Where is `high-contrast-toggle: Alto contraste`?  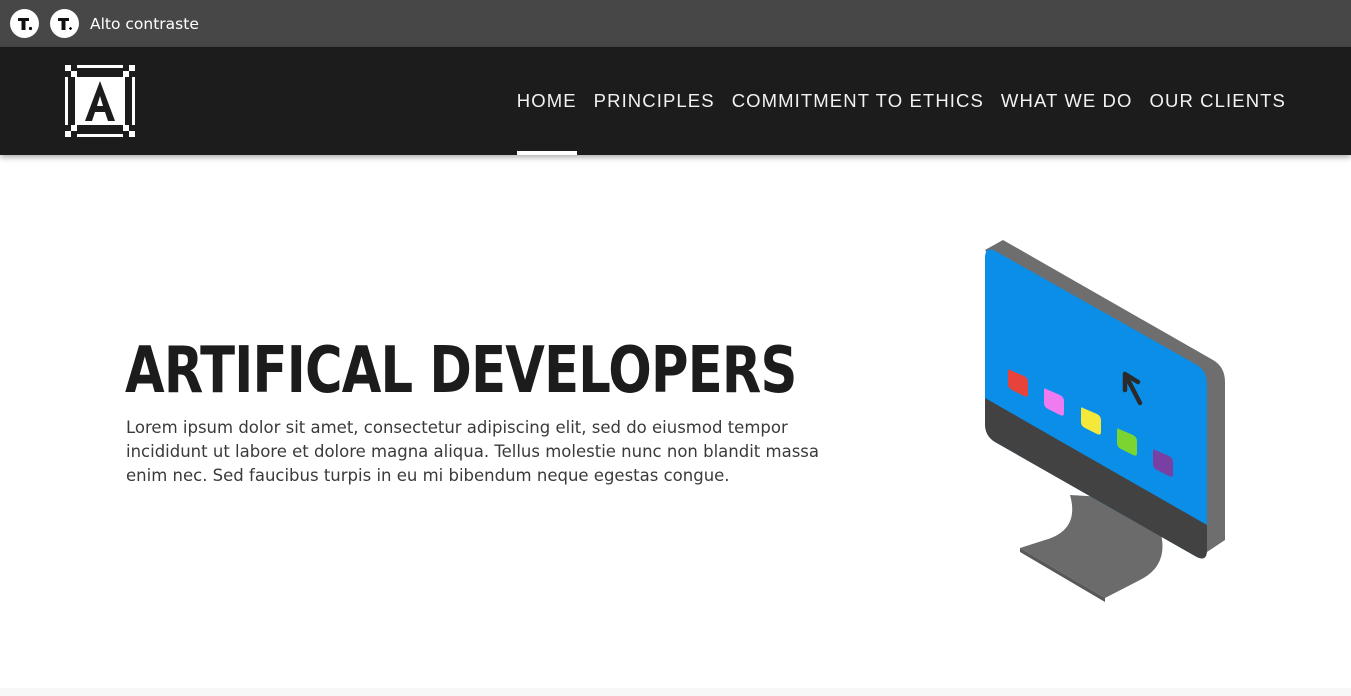 high-contrast-toggle: Alto contraste is located at coordinates (144, 24).